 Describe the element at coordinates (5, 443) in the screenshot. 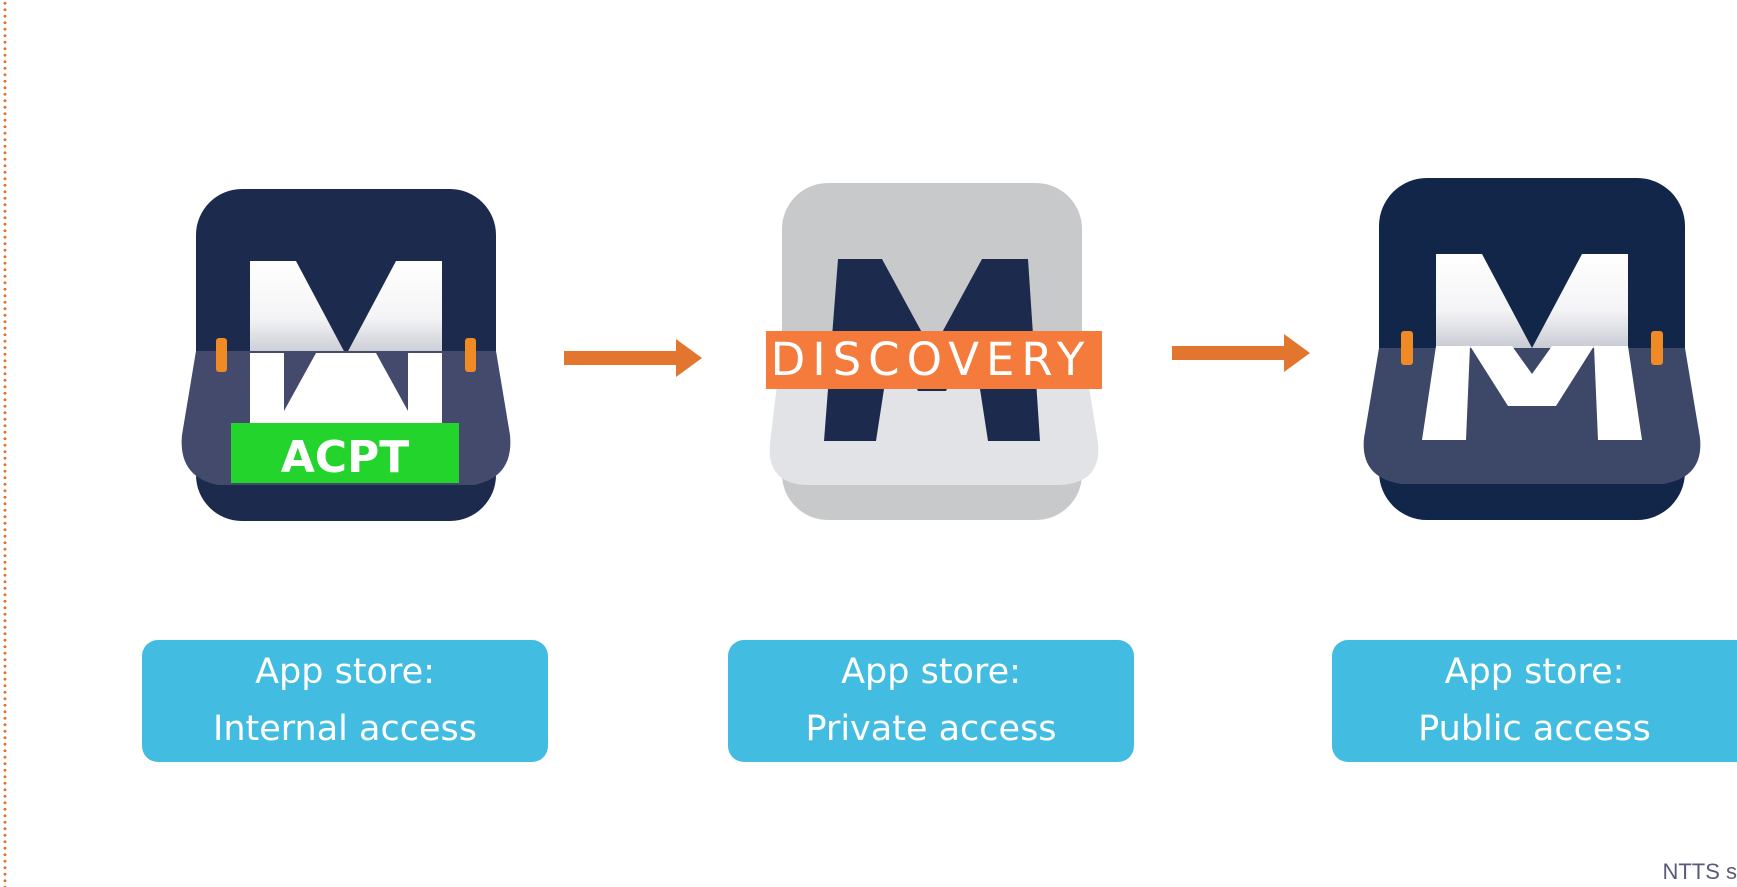

I see `dotted-border-decoration` at that location.